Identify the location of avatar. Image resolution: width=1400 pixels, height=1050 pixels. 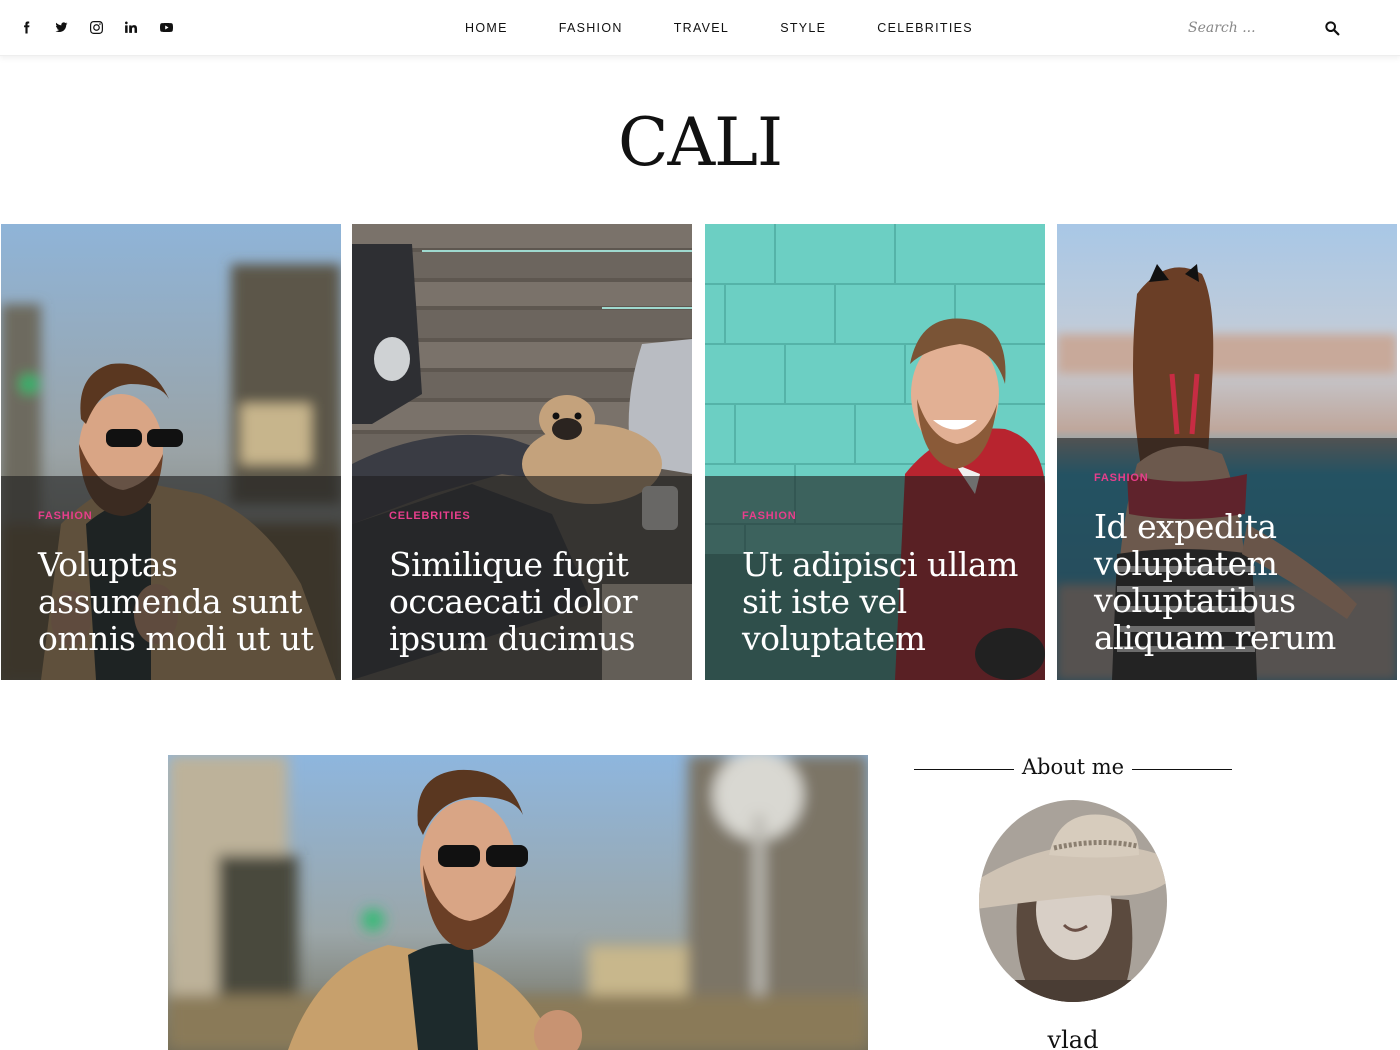
(1073, 901).